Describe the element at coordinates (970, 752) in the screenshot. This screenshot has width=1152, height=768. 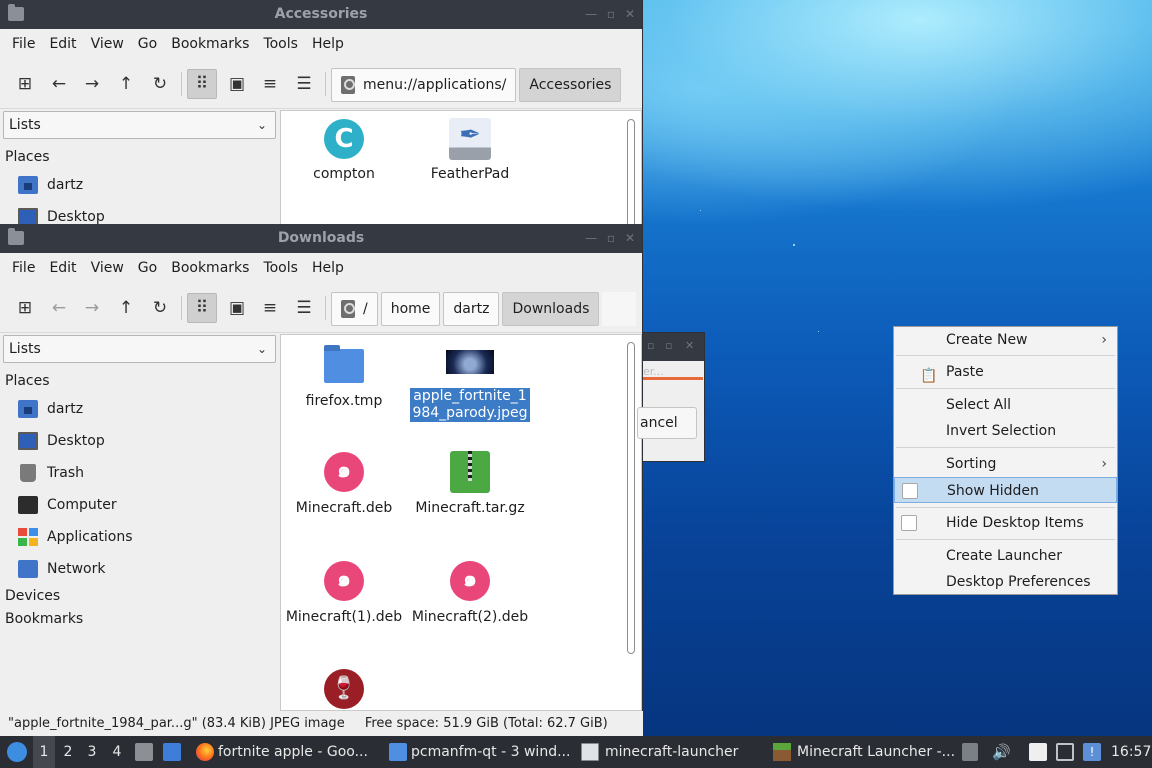
I see `scroll-indicator-icon` at that location.